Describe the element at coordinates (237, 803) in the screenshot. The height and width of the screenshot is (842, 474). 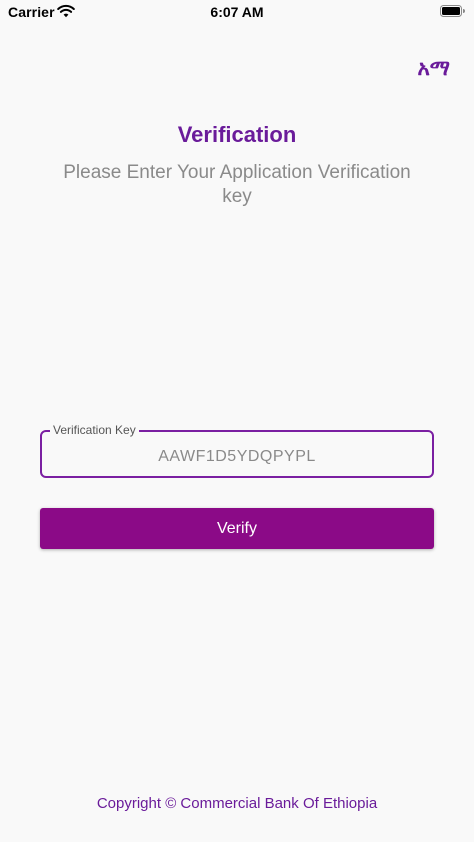
I see `copyright-text: Copyright © Commercial Bank Of Ethiopia` at that location.